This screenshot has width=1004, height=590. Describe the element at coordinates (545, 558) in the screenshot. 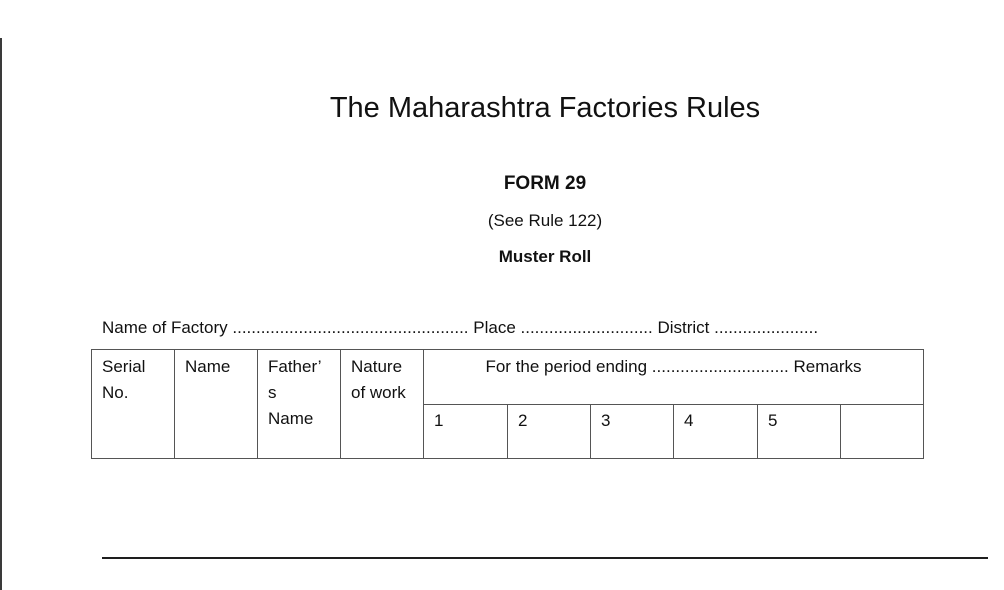

I see `horizontal-rule` at that location.